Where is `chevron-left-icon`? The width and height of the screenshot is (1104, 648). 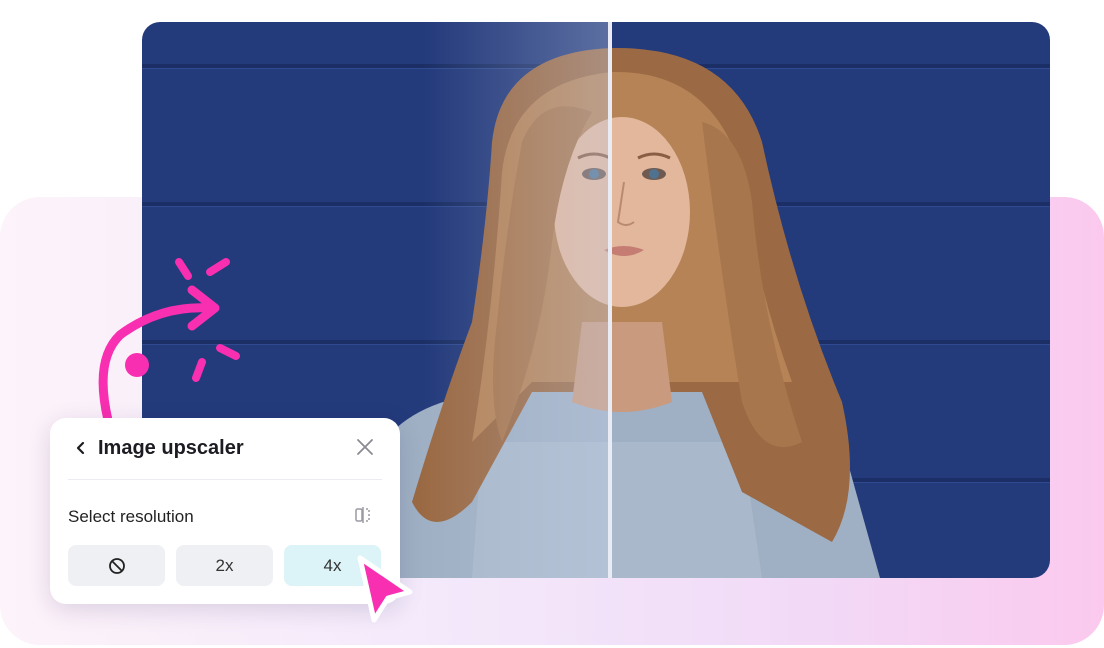 chevron-left-icon is located at coordinates (81, 448).